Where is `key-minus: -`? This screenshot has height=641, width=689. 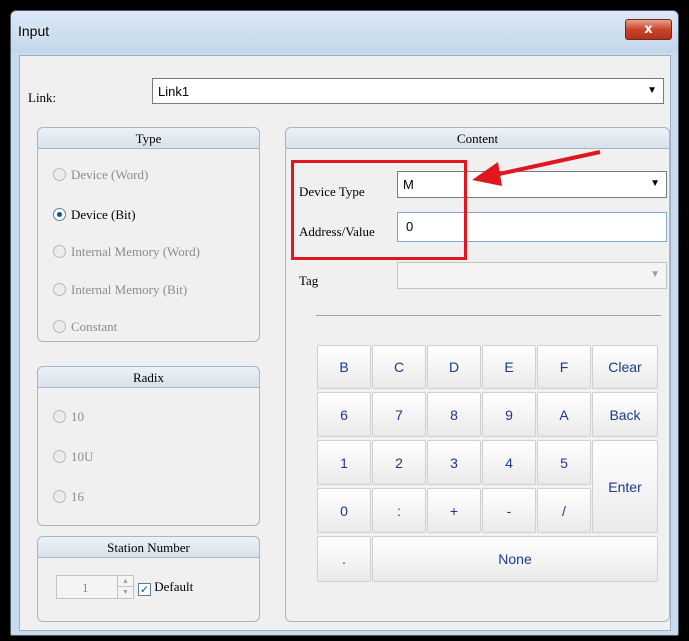
key-minus: - is located at coordinates (509, 510).